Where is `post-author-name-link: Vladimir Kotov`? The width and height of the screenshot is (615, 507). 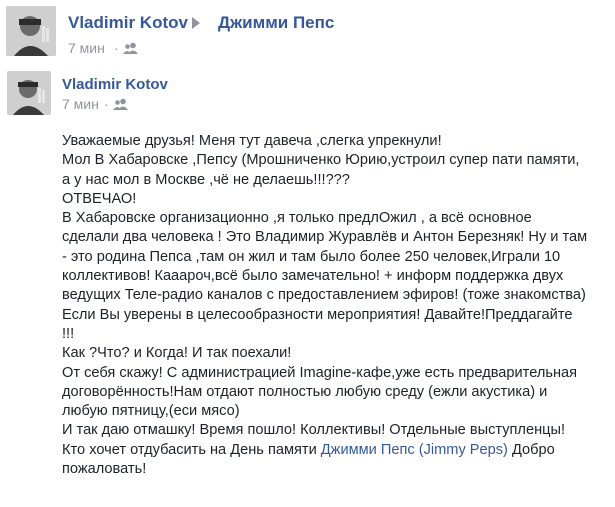
post-author-name-link: Vladimir Kotov is located at coordinates (115, 84).